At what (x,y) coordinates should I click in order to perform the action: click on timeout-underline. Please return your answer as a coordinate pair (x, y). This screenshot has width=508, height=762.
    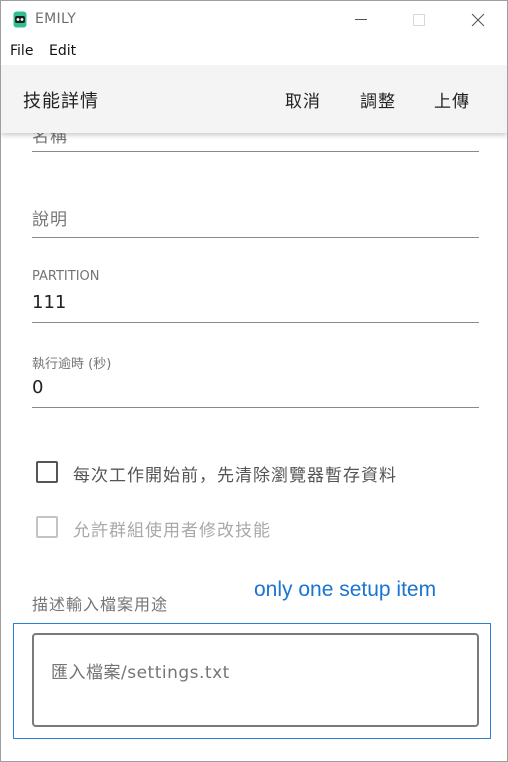
    Looking at the image, I should click on (255, 407).